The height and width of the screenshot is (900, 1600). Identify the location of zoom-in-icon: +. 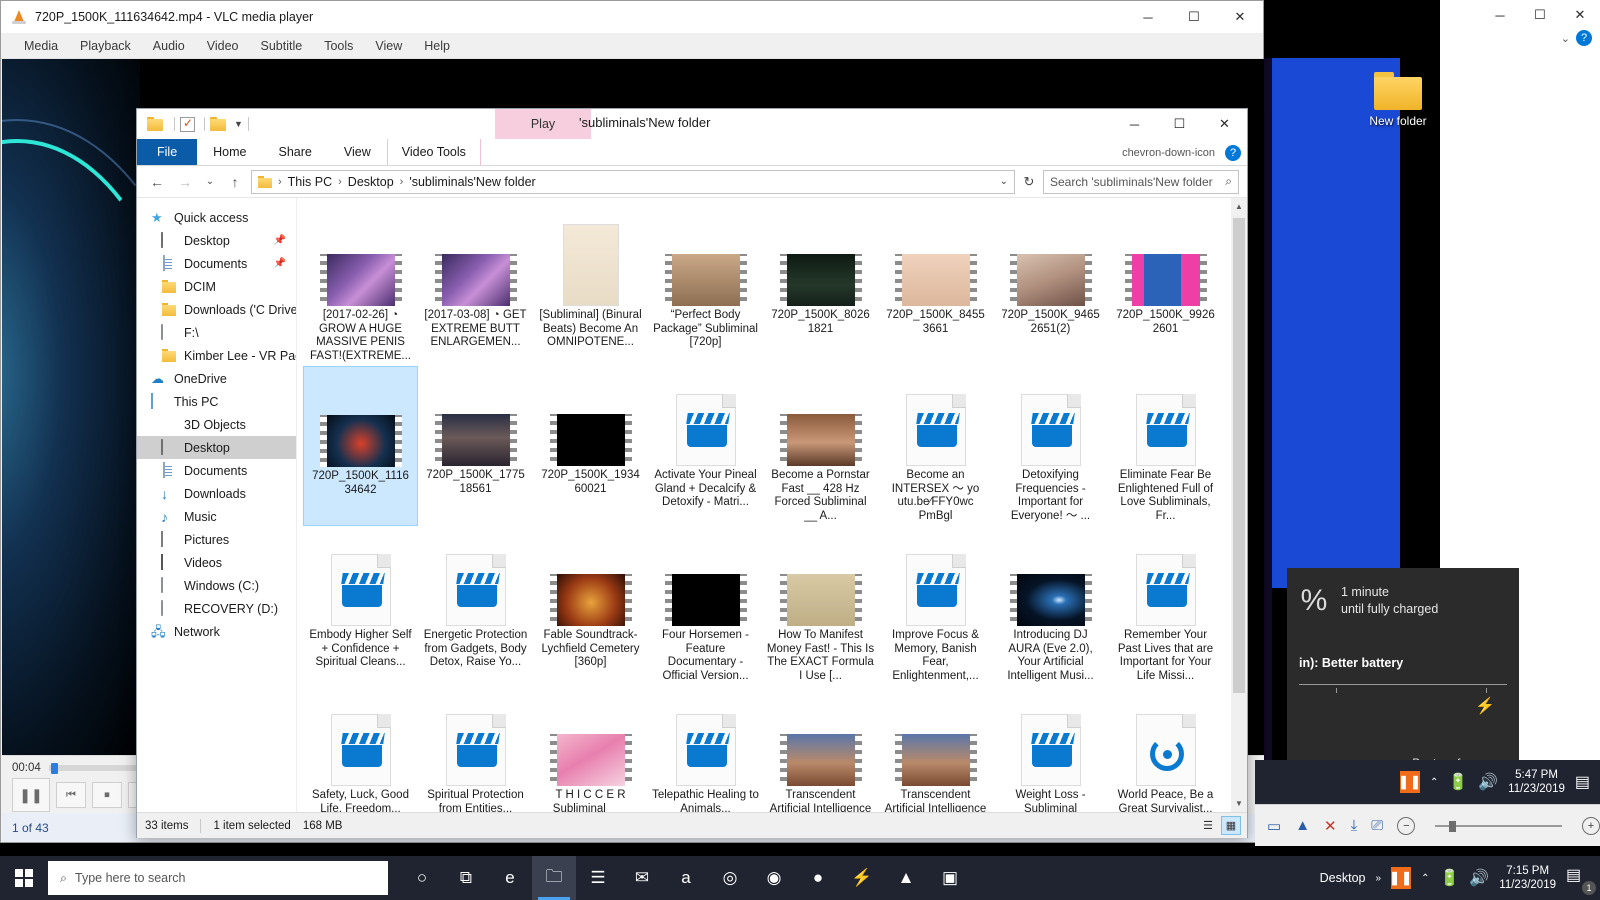
(1591, 825).